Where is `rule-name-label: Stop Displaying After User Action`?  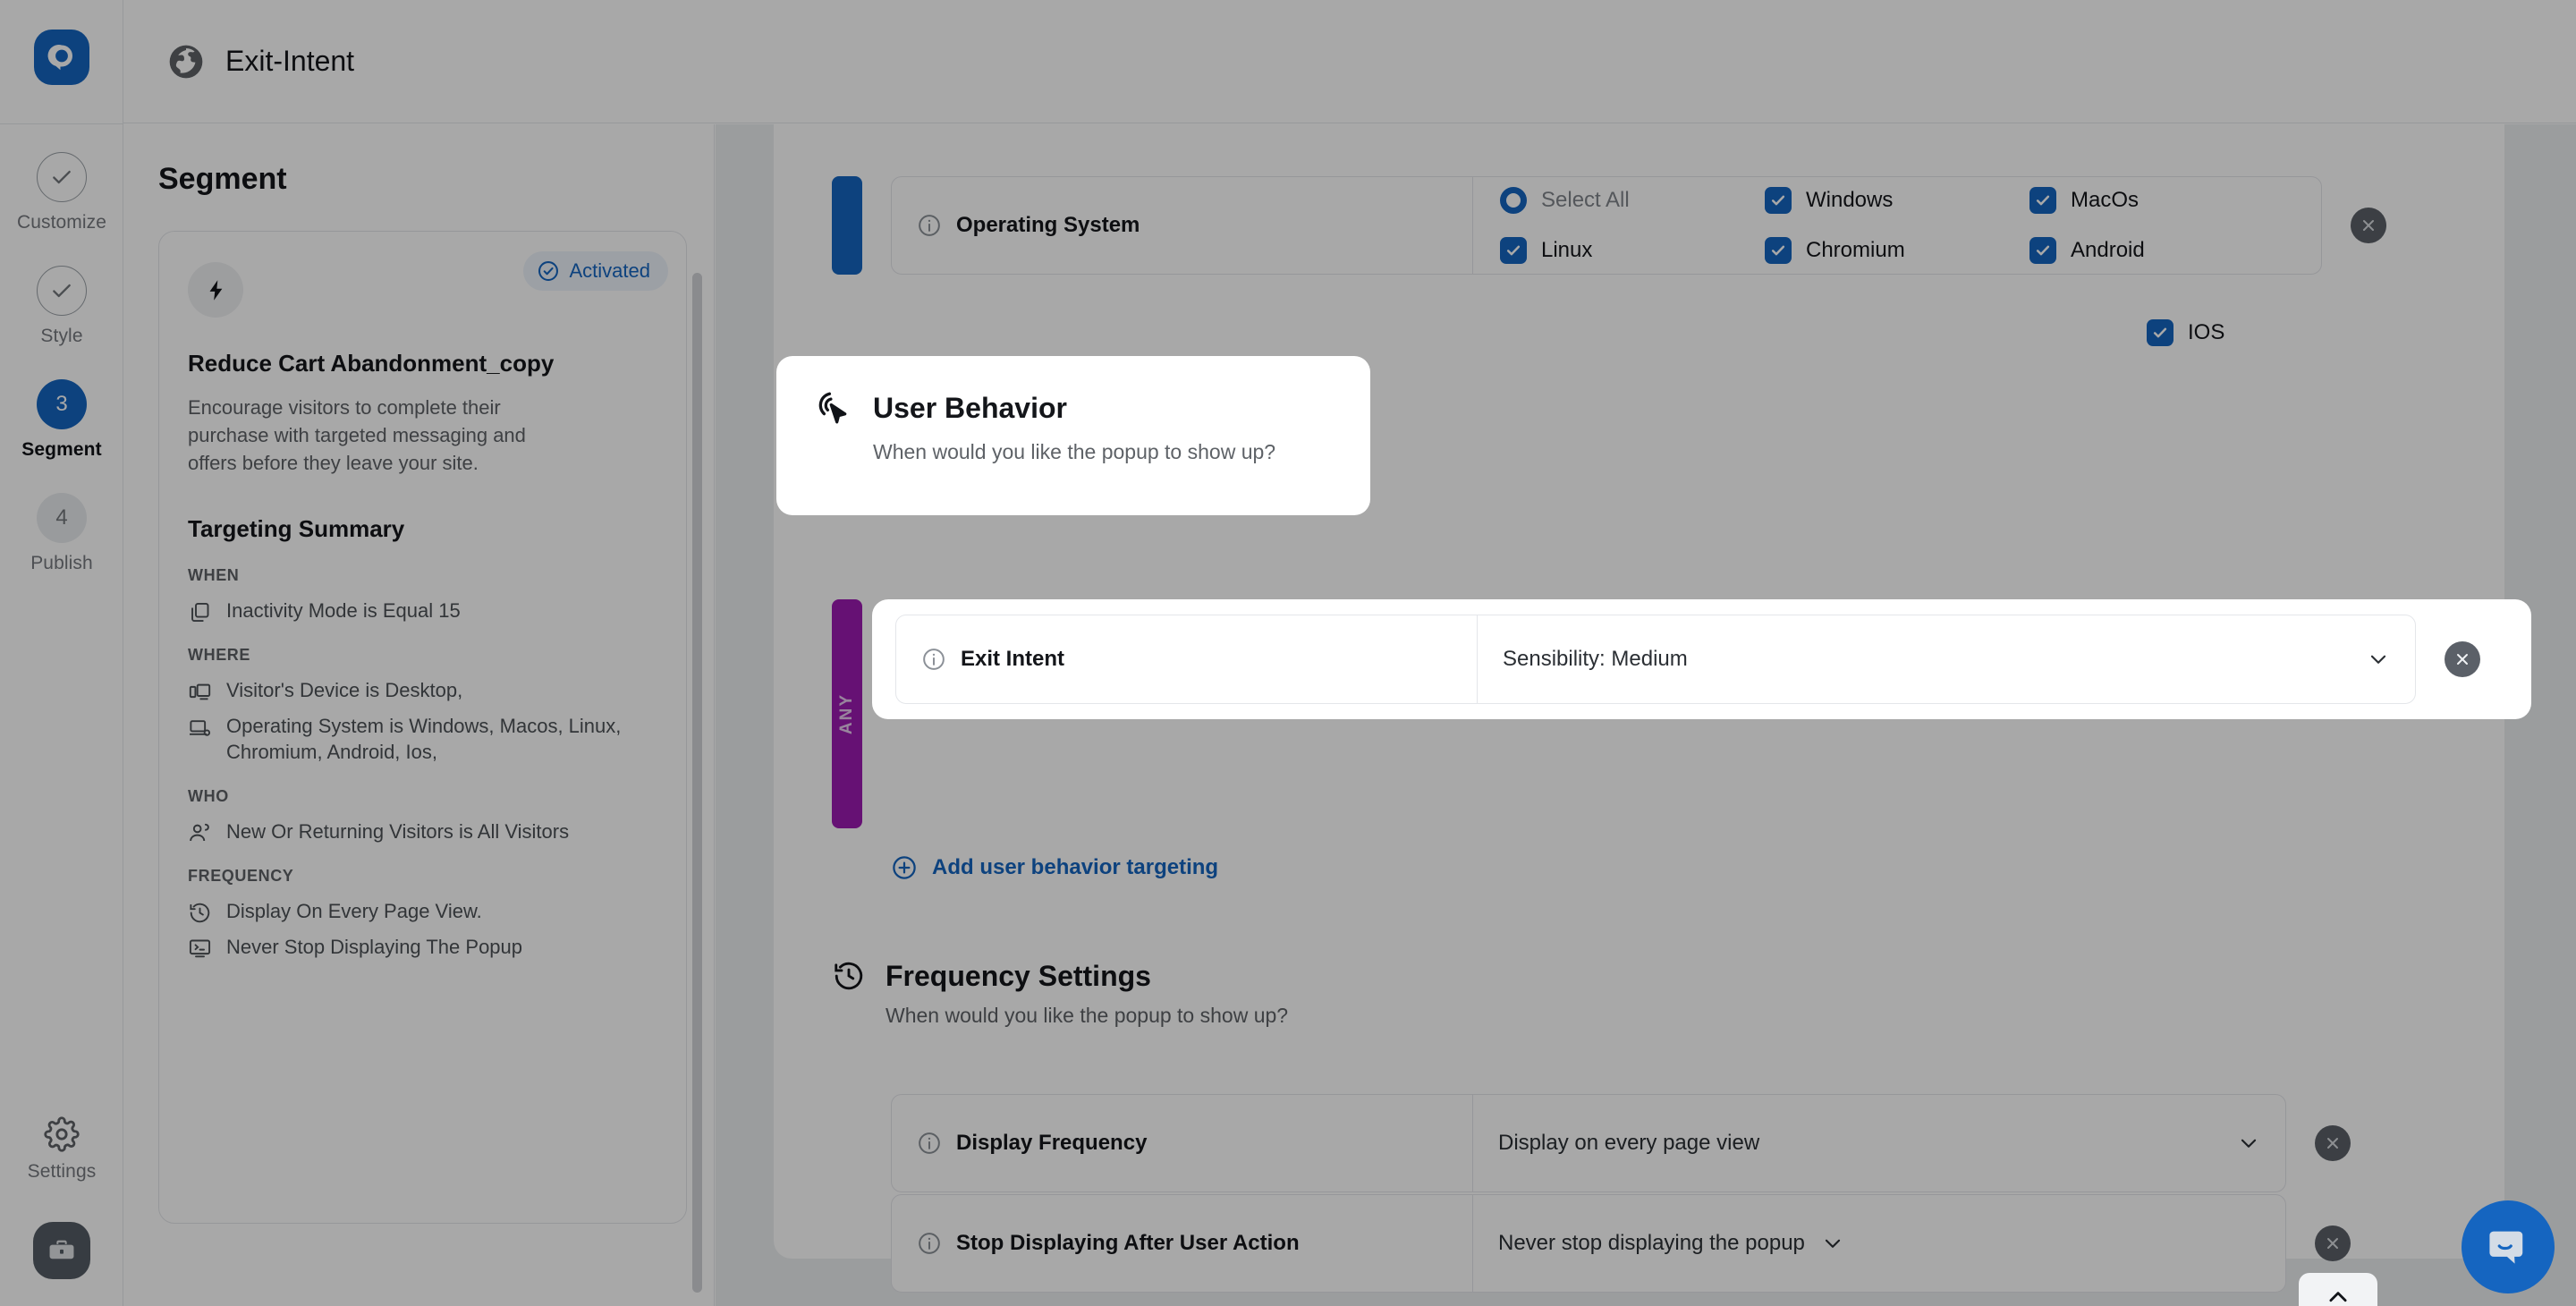 rule-name-label: Stop Displaying After User Action is located at coordinates (1128, 1243).